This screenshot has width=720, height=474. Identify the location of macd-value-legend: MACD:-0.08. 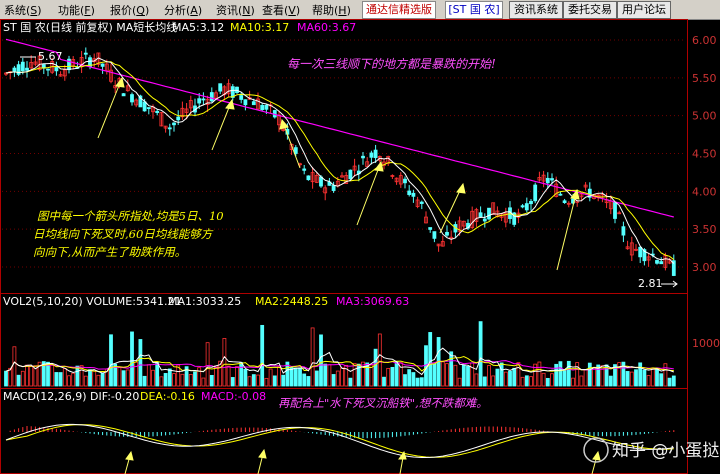
(233, 396).